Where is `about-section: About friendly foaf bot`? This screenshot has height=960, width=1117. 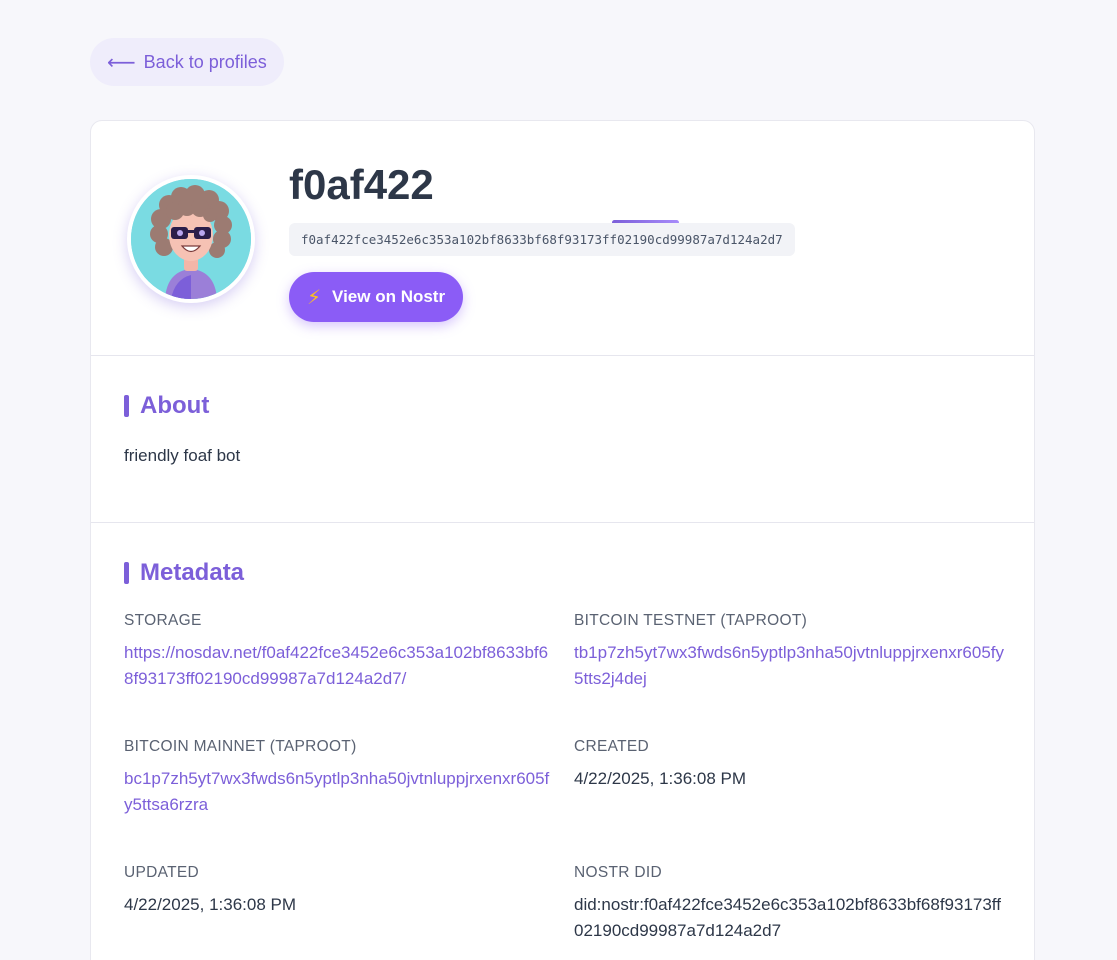
about-section: About friendly foaf bot is located at coordinates (562, 439).